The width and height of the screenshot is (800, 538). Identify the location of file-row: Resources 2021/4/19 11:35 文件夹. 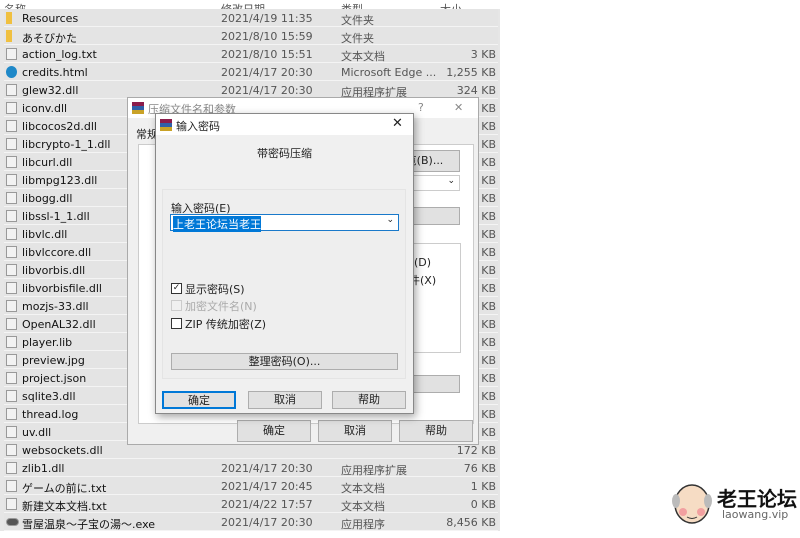
(251, 18).